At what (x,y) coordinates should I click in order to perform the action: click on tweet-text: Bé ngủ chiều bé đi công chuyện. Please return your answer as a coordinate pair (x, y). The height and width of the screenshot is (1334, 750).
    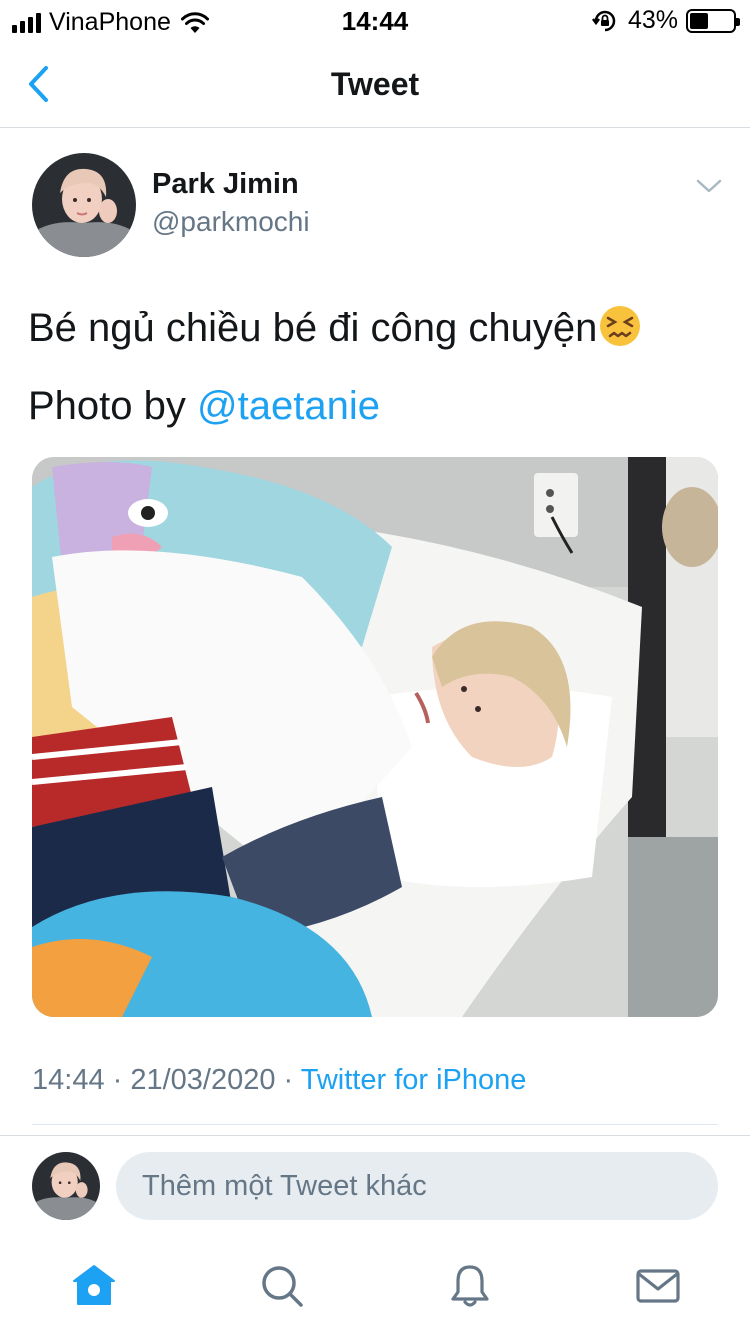
    Looking at the image, I should click on (313, 328).